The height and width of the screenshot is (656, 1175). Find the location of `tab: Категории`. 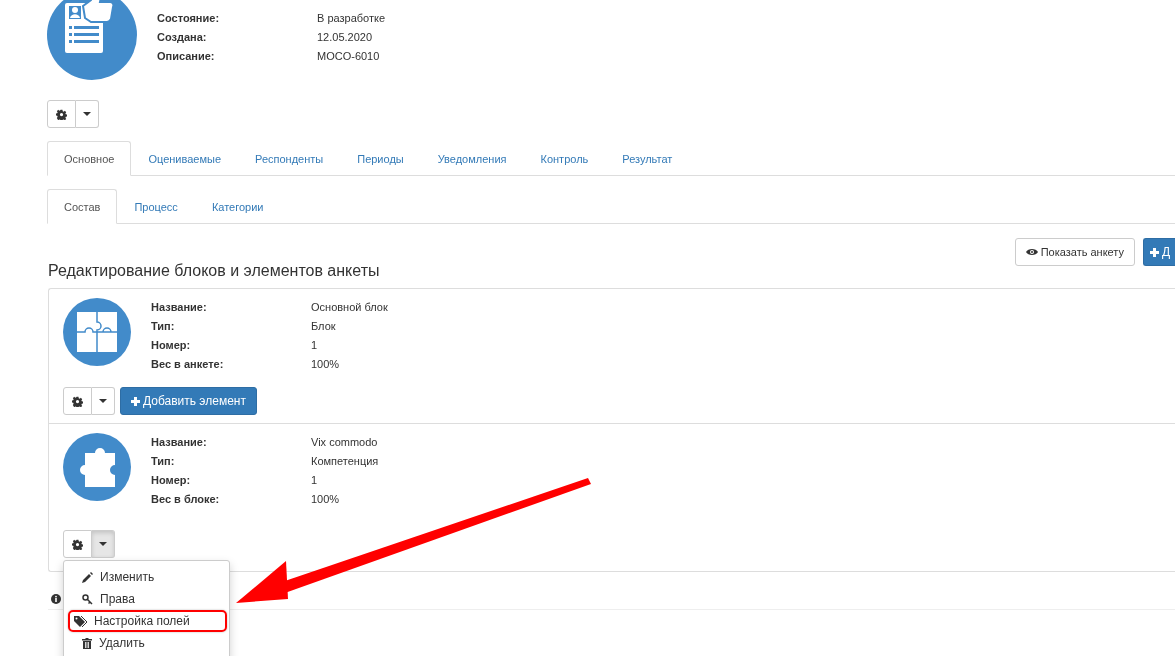

tab: Категории is located at coordinates (237, 206).